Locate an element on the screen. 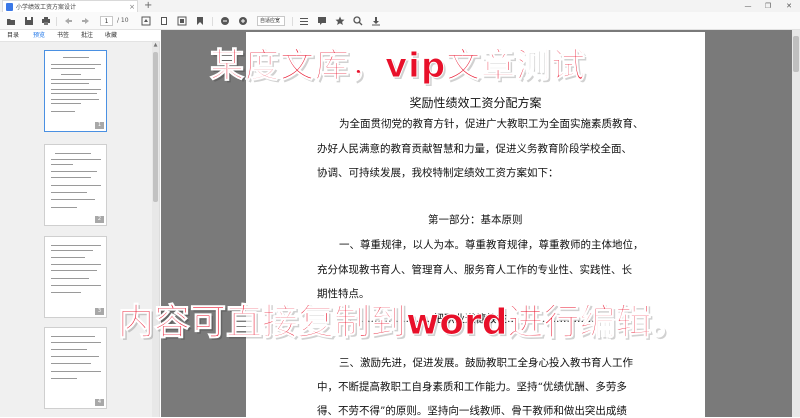 The image size is (800, 418). watermark-bottom: 内容可直接复制到word进行编辑。 is located at coordinates (403, 323).